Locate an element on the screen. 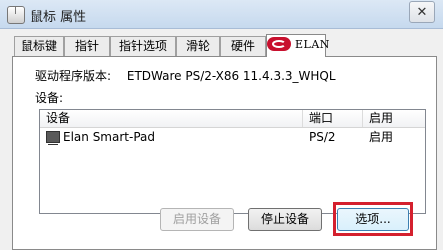 This screenshot has height=250, width=443. device-enabled-status: 启用 is located at coordinates (381, 137).